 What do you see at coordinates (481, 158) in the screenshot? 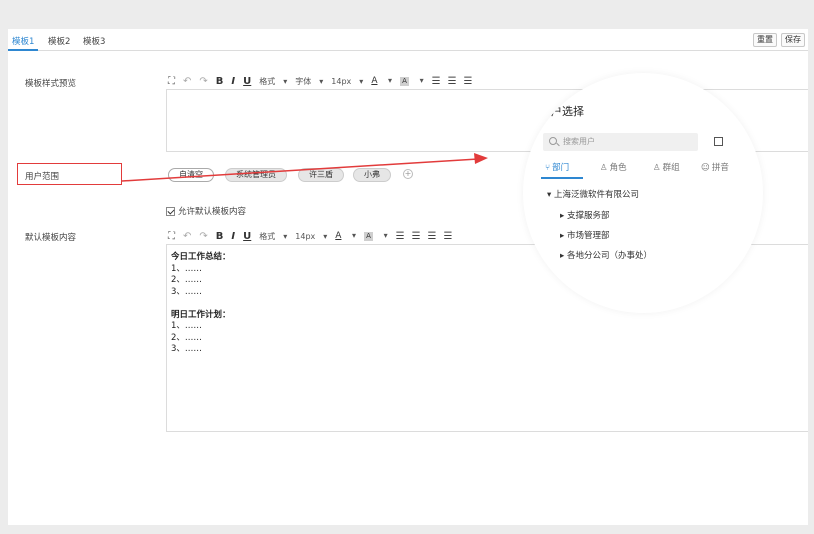
I see `annotation-arrowhead` at bounding box center [481, 158].